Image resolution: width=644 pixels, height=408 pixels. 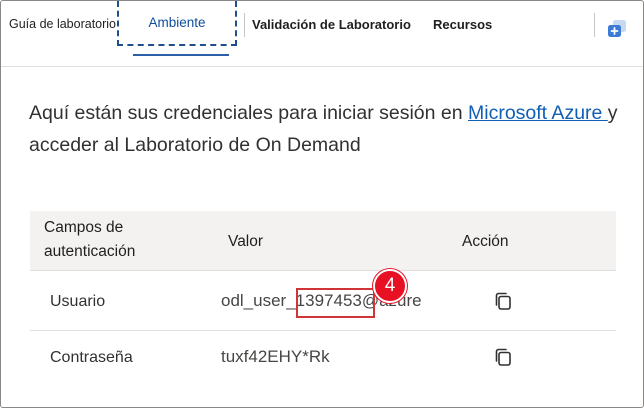 I want to click on column-header-action: Acción, so click(x=485, y=241).